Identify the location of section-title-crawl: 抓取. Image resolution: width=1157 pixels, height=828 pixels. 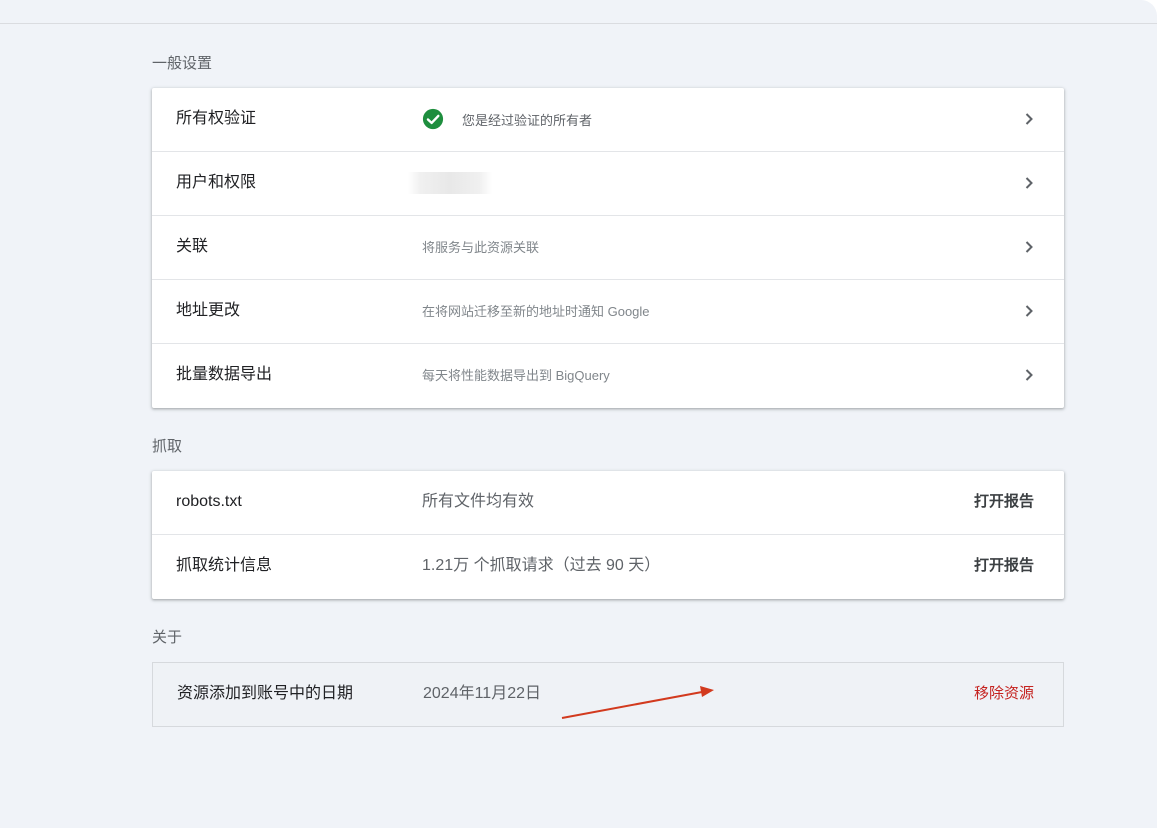
(167, 446).